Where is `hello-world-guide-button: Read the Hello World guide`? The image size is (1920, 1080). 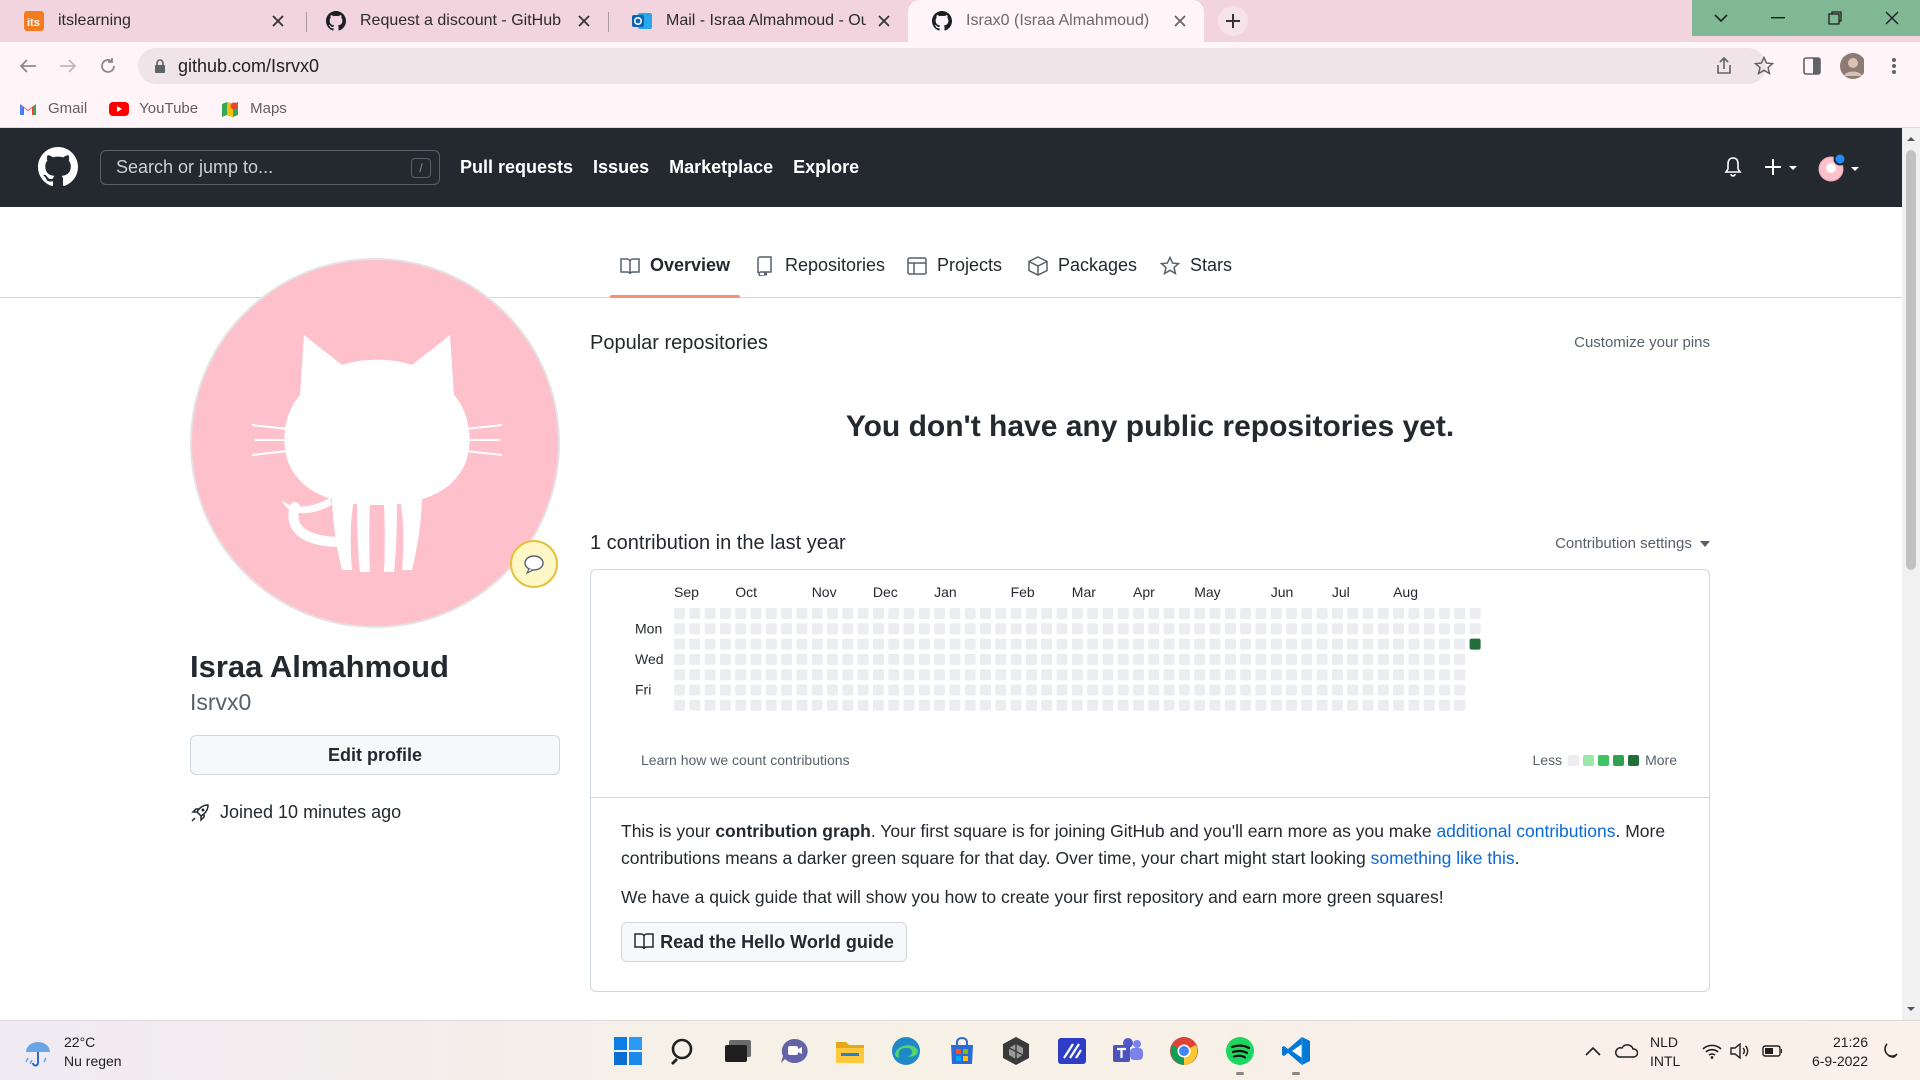 hello-world-guide-button: Read the Hello World guide is located at coordinates (764, 942).